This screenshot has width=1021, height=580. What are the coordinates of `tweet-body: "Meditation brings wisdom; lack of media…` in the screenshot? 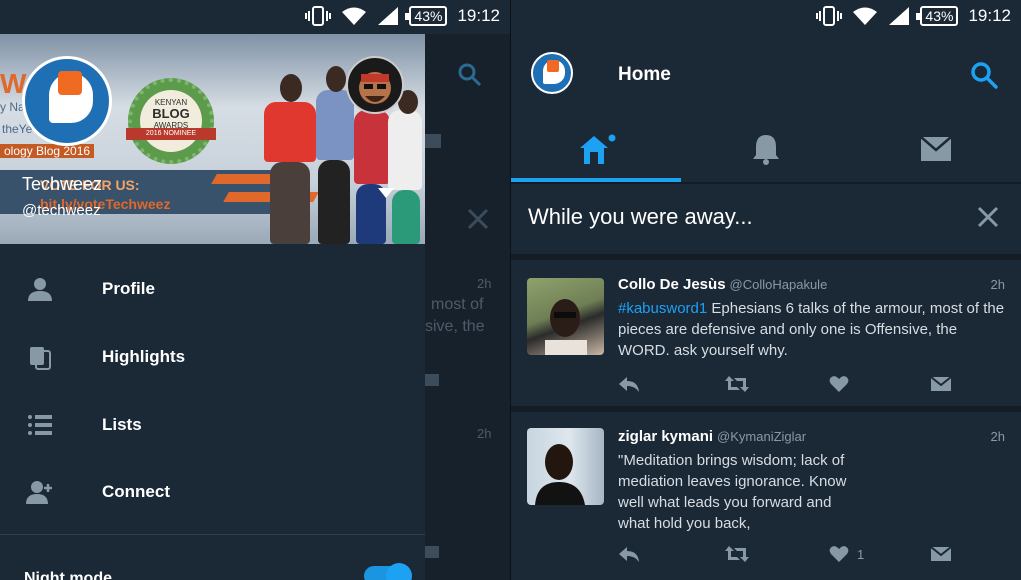 It's located at (732, 492).